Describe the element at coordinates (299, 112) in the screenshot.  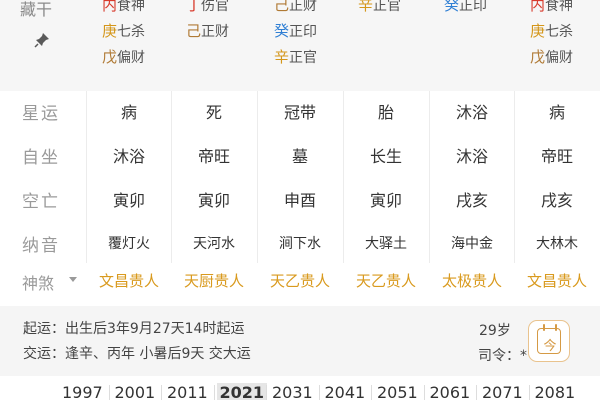
I see `grid-cell-xingyun: 冠带` at that location.